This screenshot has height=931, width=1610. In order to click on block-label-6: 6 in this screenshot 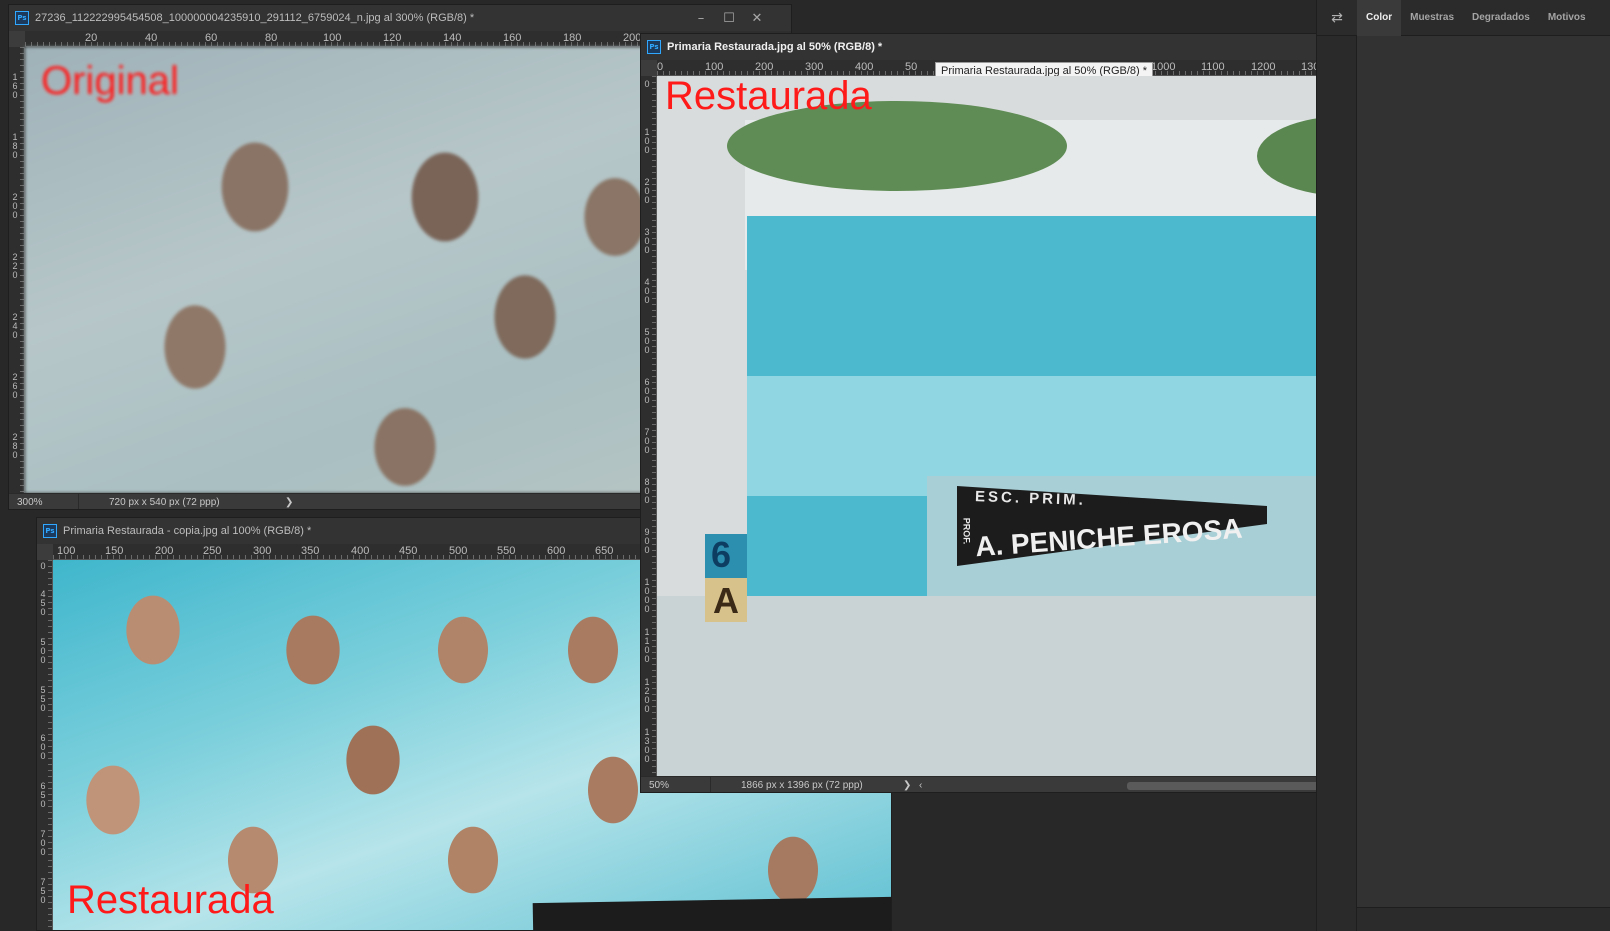, I will do `click(721, 554)`.